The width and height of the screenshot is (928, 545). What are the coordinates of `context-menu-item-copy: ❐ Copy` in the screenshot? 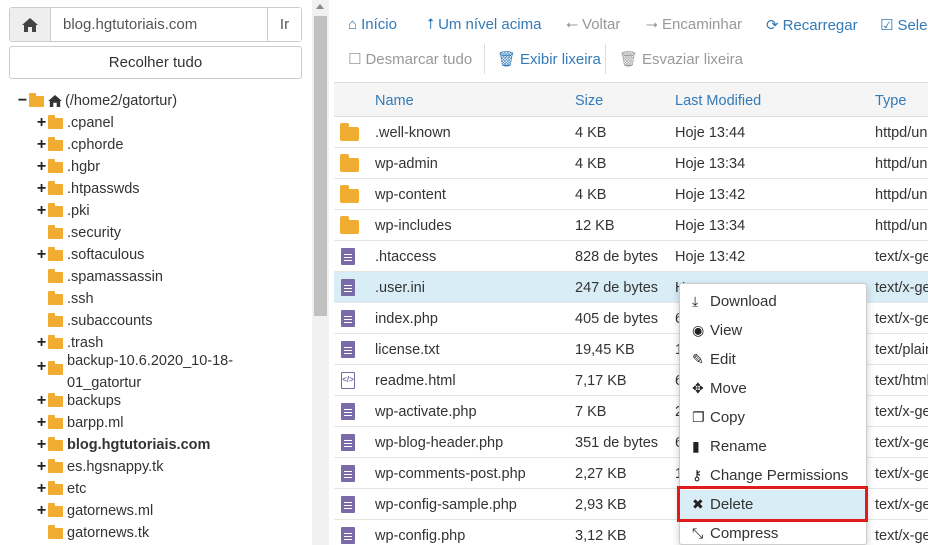 It's located at (773, 417).